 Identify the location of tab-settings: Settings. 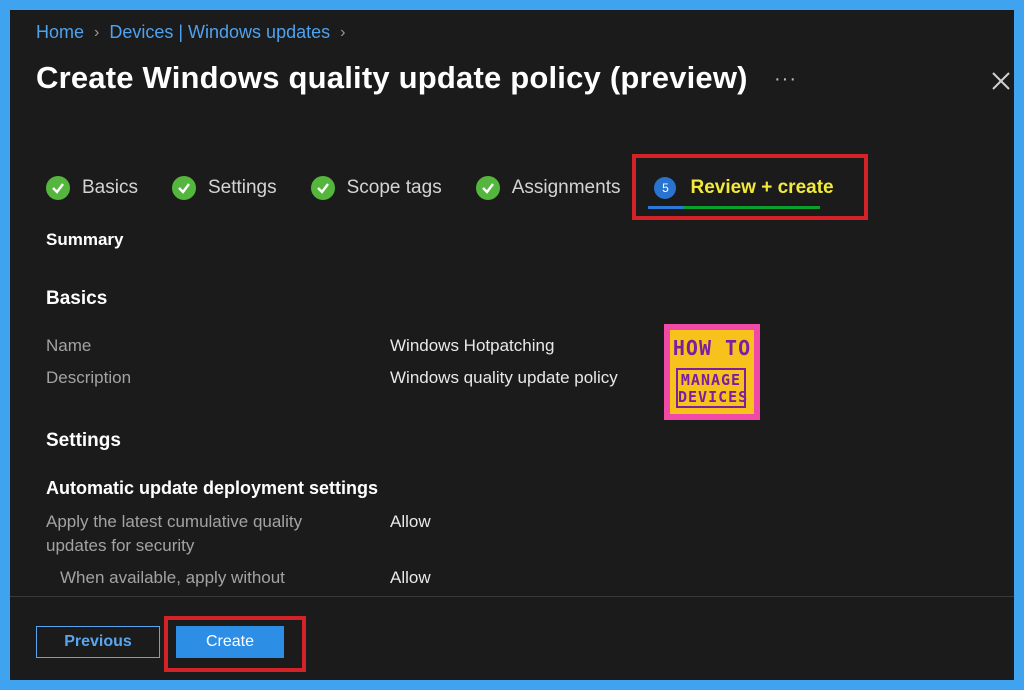
(224, 188).